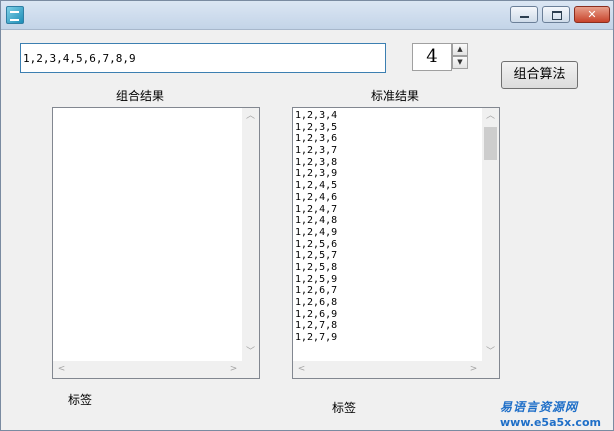 Image resolution: width=614 pixels, height=431 pixels. I want to click on minimize-button, so click(524, 14).